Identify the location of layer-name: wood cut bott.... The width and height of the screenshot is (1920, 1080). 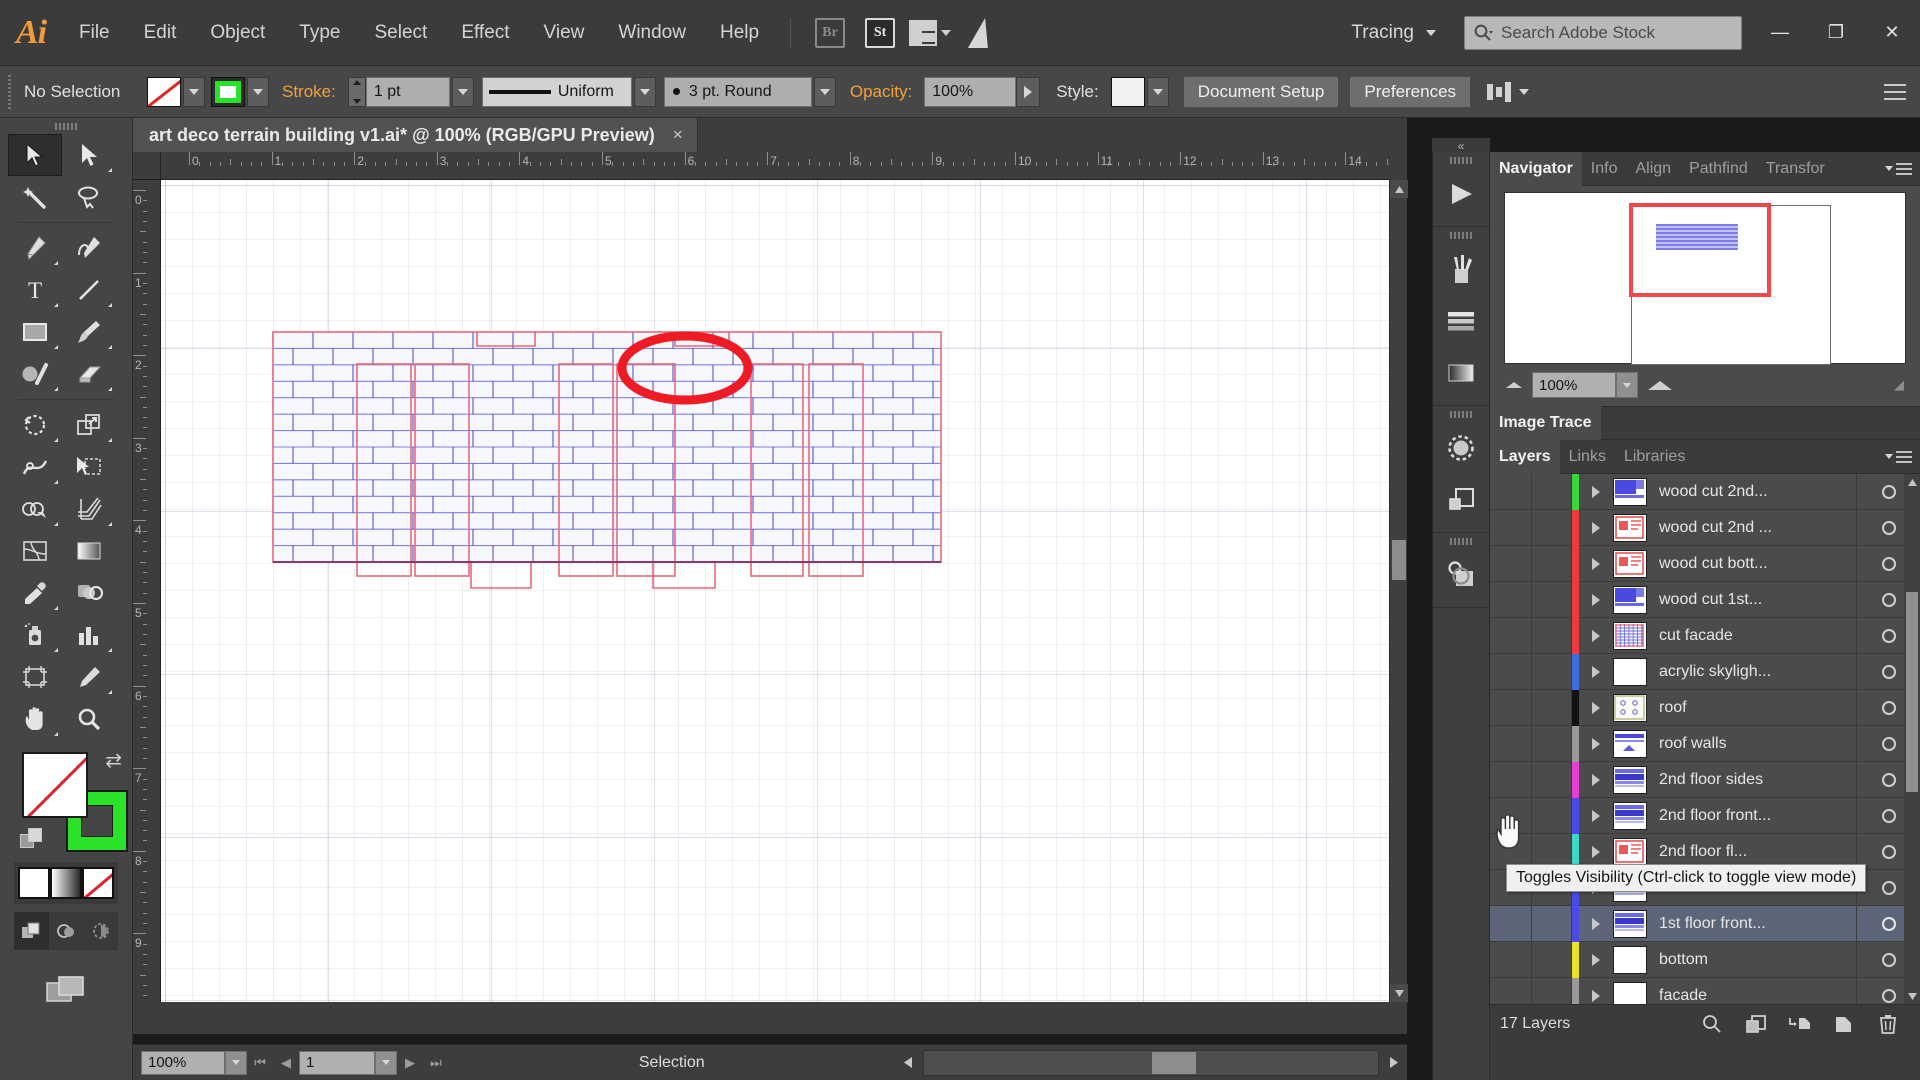
(1713, 564).